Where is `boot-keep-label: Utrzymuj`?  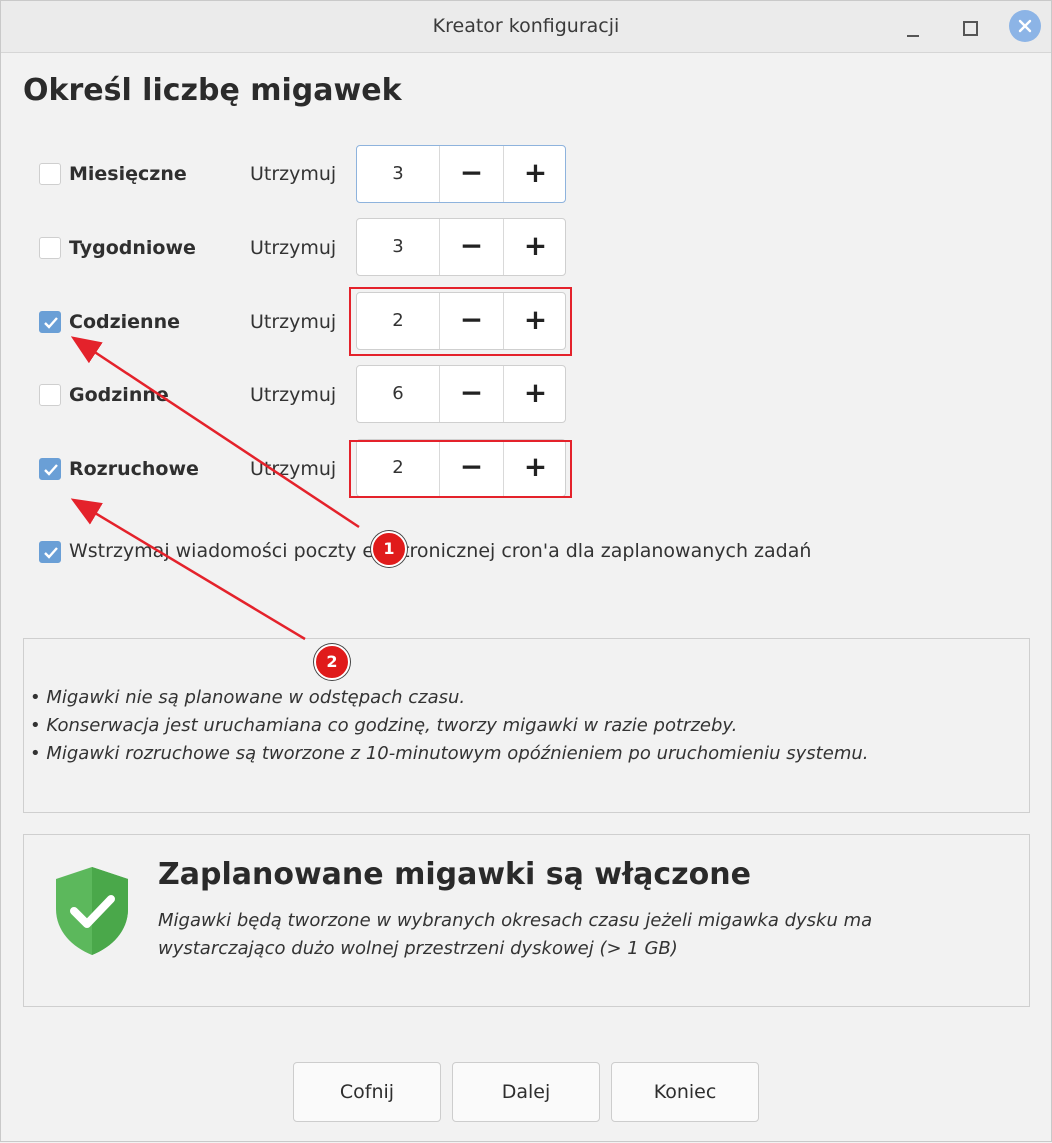
boot-keep-label: Utrzymuj is located at coordinates (293, 469).